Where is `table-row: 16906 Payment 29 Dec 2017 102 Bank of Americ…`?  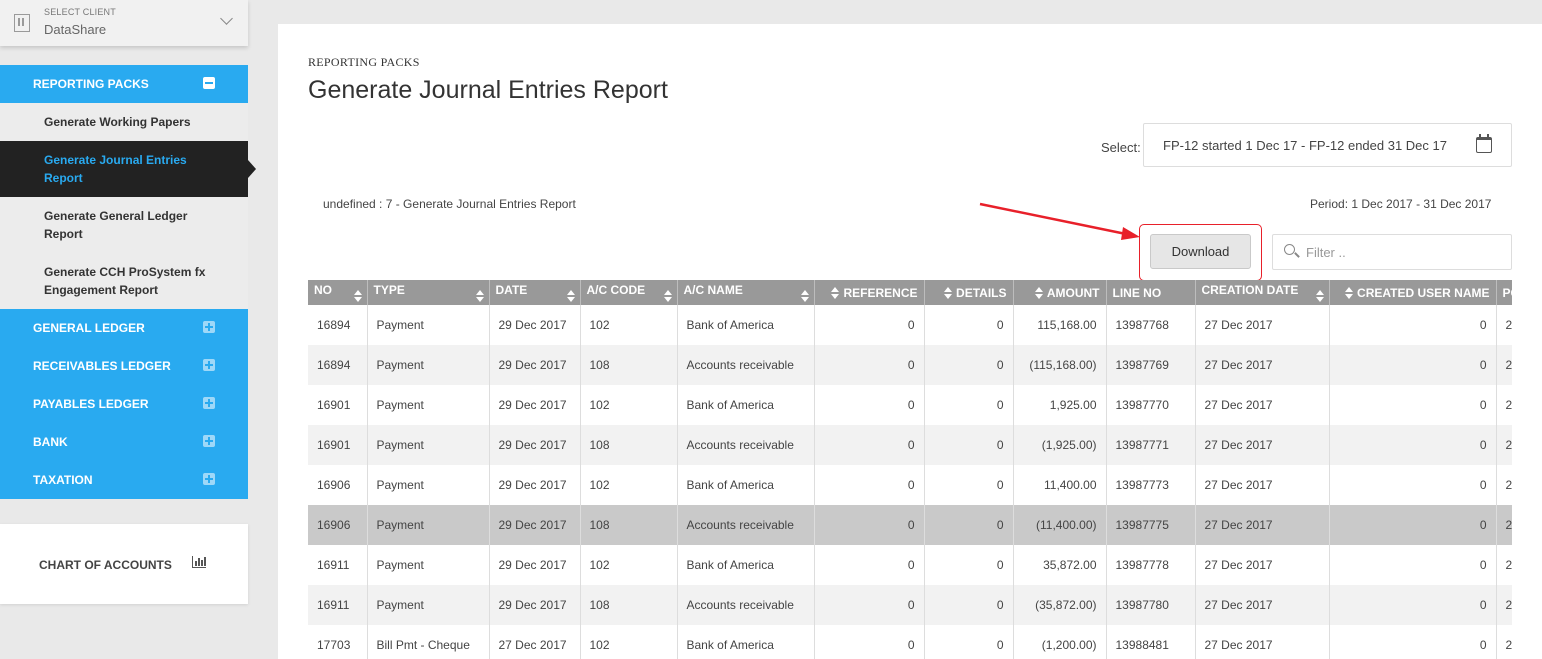 table-row: 16906 Payment 29 Dec 2017 102 Bank of Americ… is located at coordinates (910, 485).